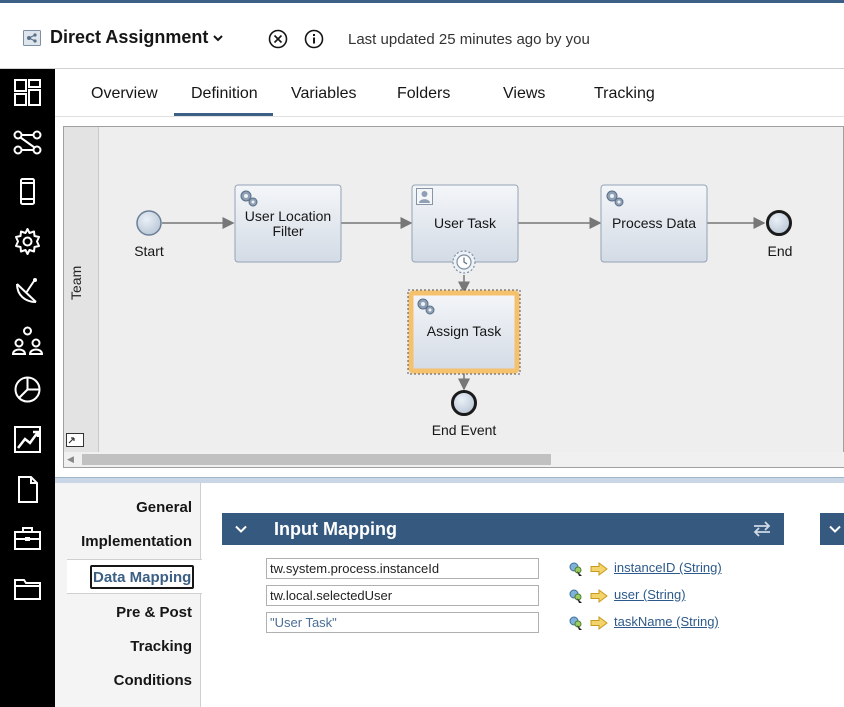 The width and height of the screenshot is (844, 707). What do you see at coordinates (779, 223) in the screenshot?
I see `end-event-shape` at bounding box center [779, 223].